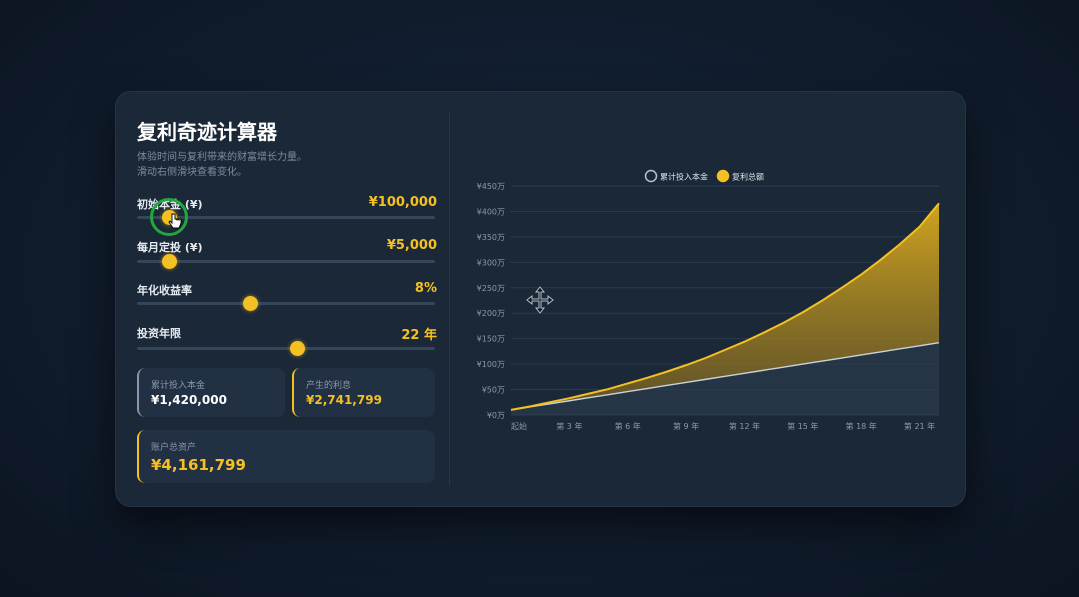 Image resolution: width=1079 pixels, height=597 pixels. Describe the element at coordinates (170, 261) in the screenshot. I see `monthly-slider-thumb` at that location.